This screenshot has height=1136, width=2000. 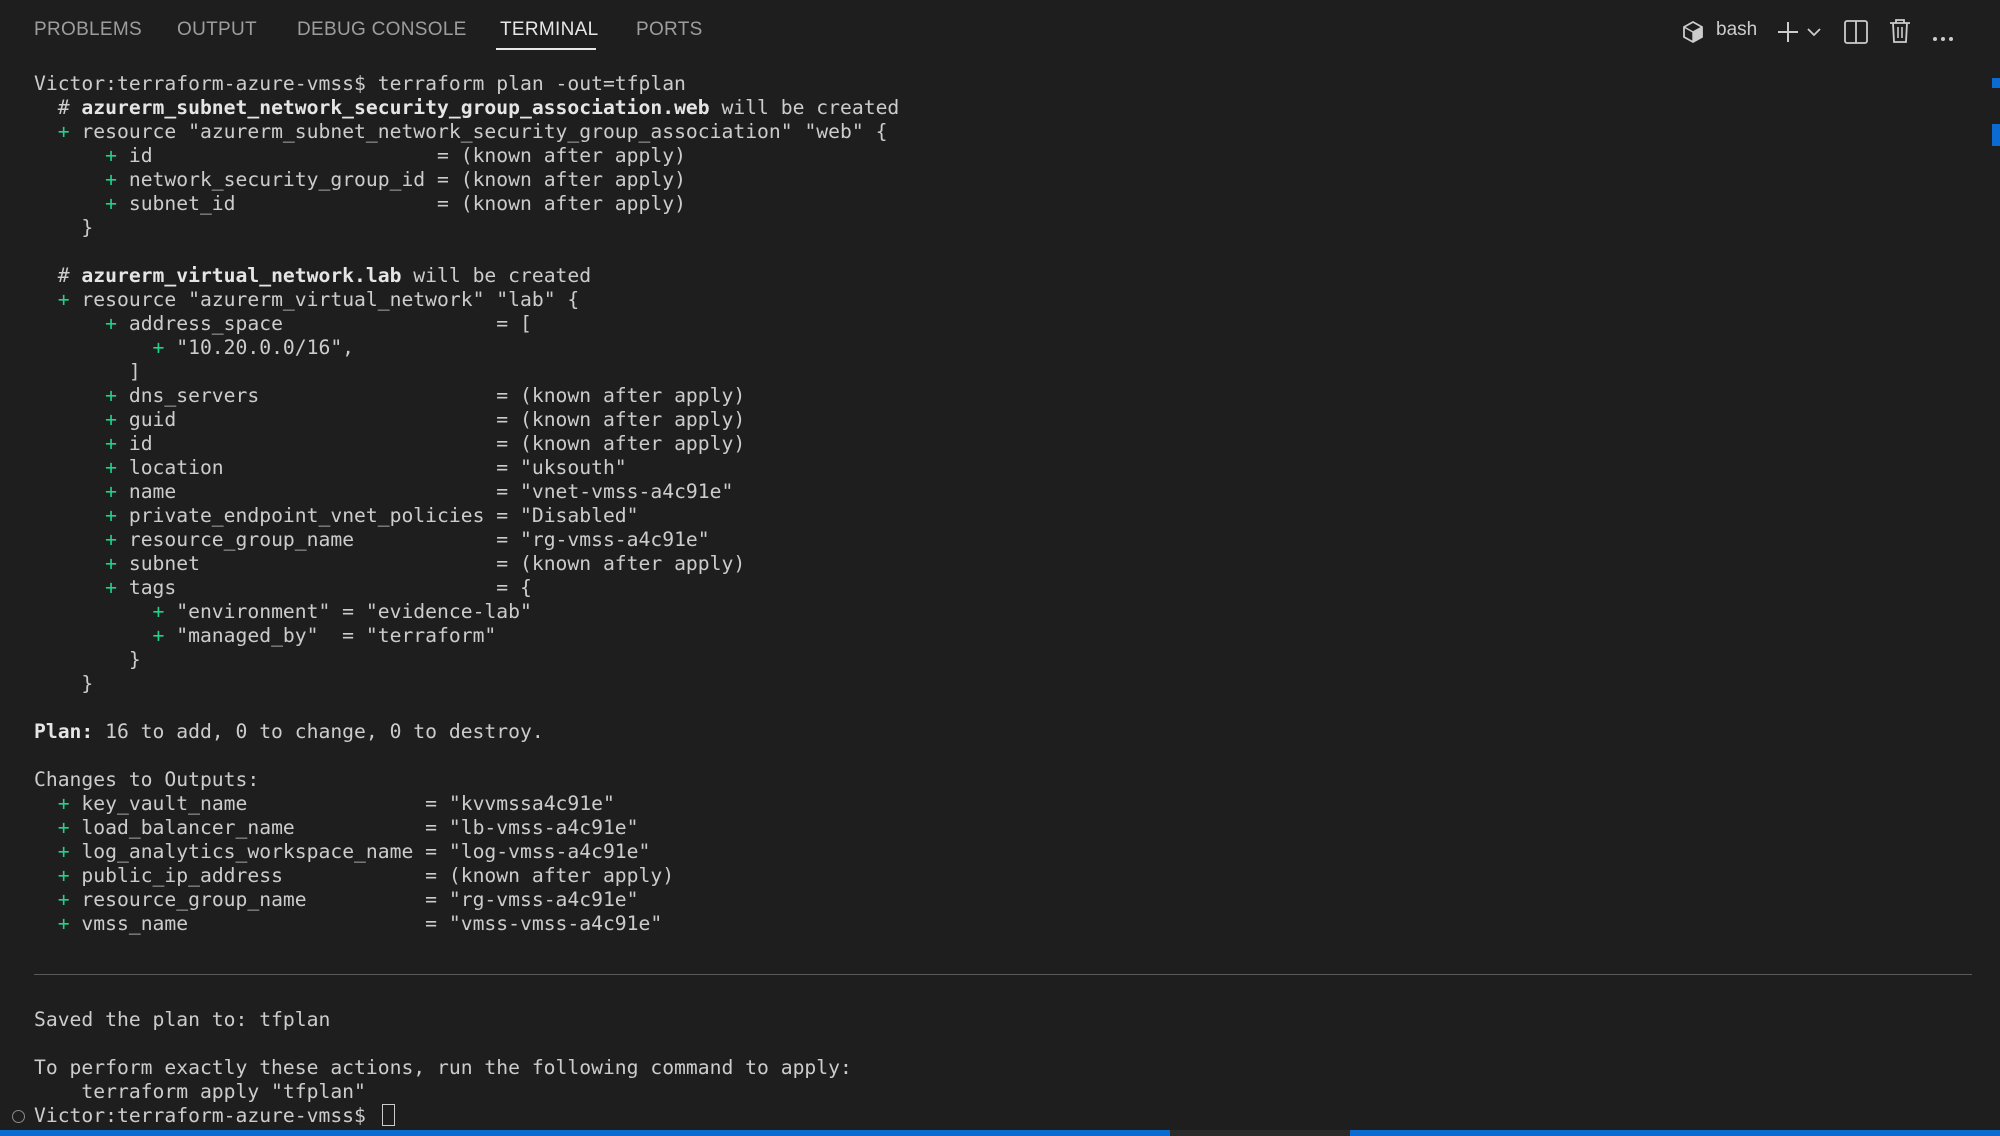 What do you see at coordinates (87, 371) in the screenshot?
I see `terminal-text: ]` at bounding box center [87, 371].